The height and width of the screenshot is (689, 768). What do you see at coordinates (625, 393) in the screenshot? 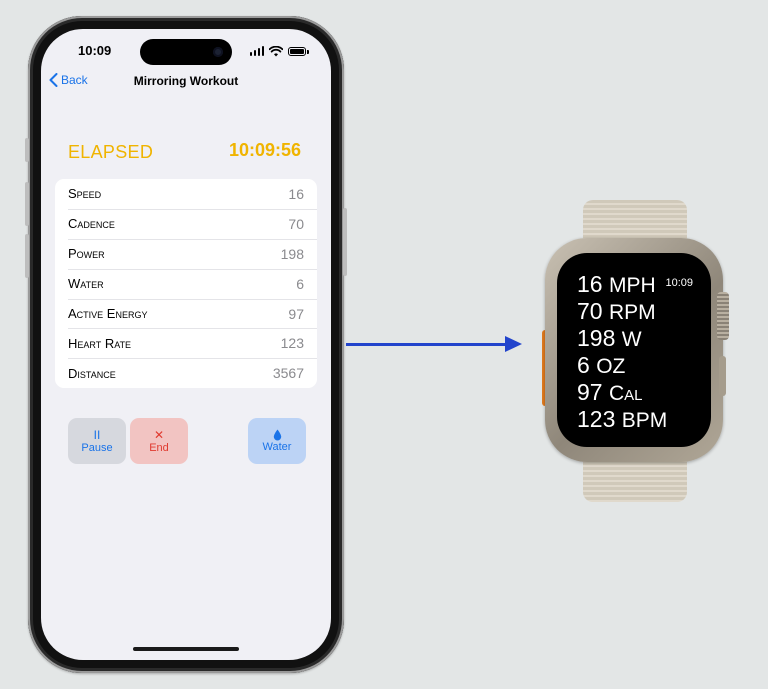
I see `watch-metric-unit: Cal` at bounding box center [625, 393].